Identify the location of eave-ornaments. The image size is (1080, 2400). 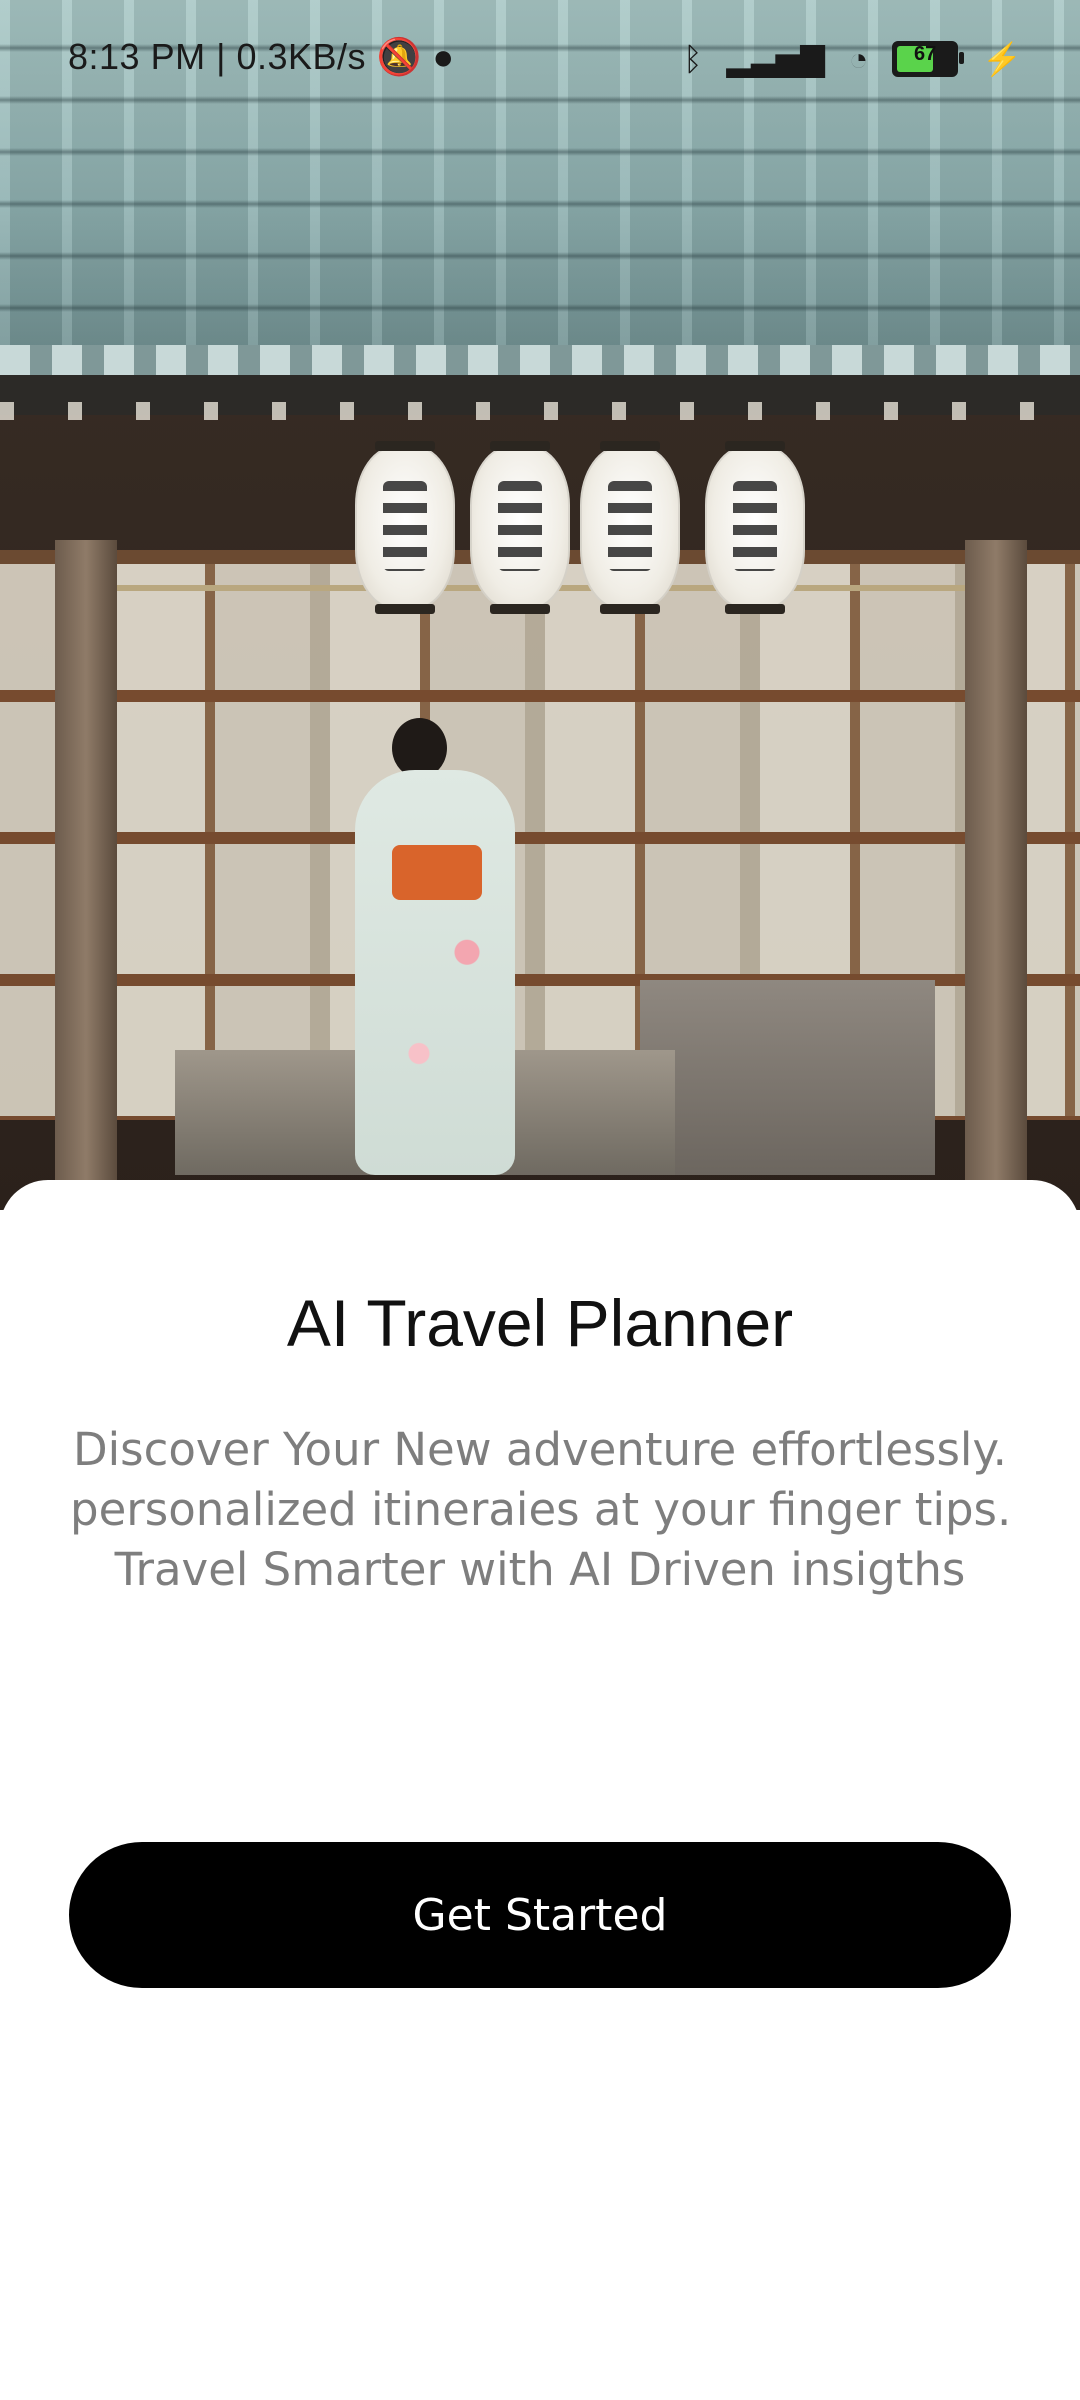
(540, 411).